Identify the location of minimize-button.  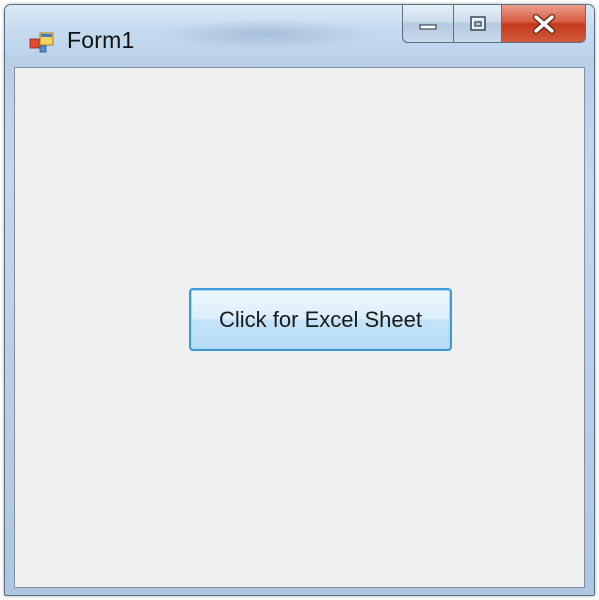
(428, 24).